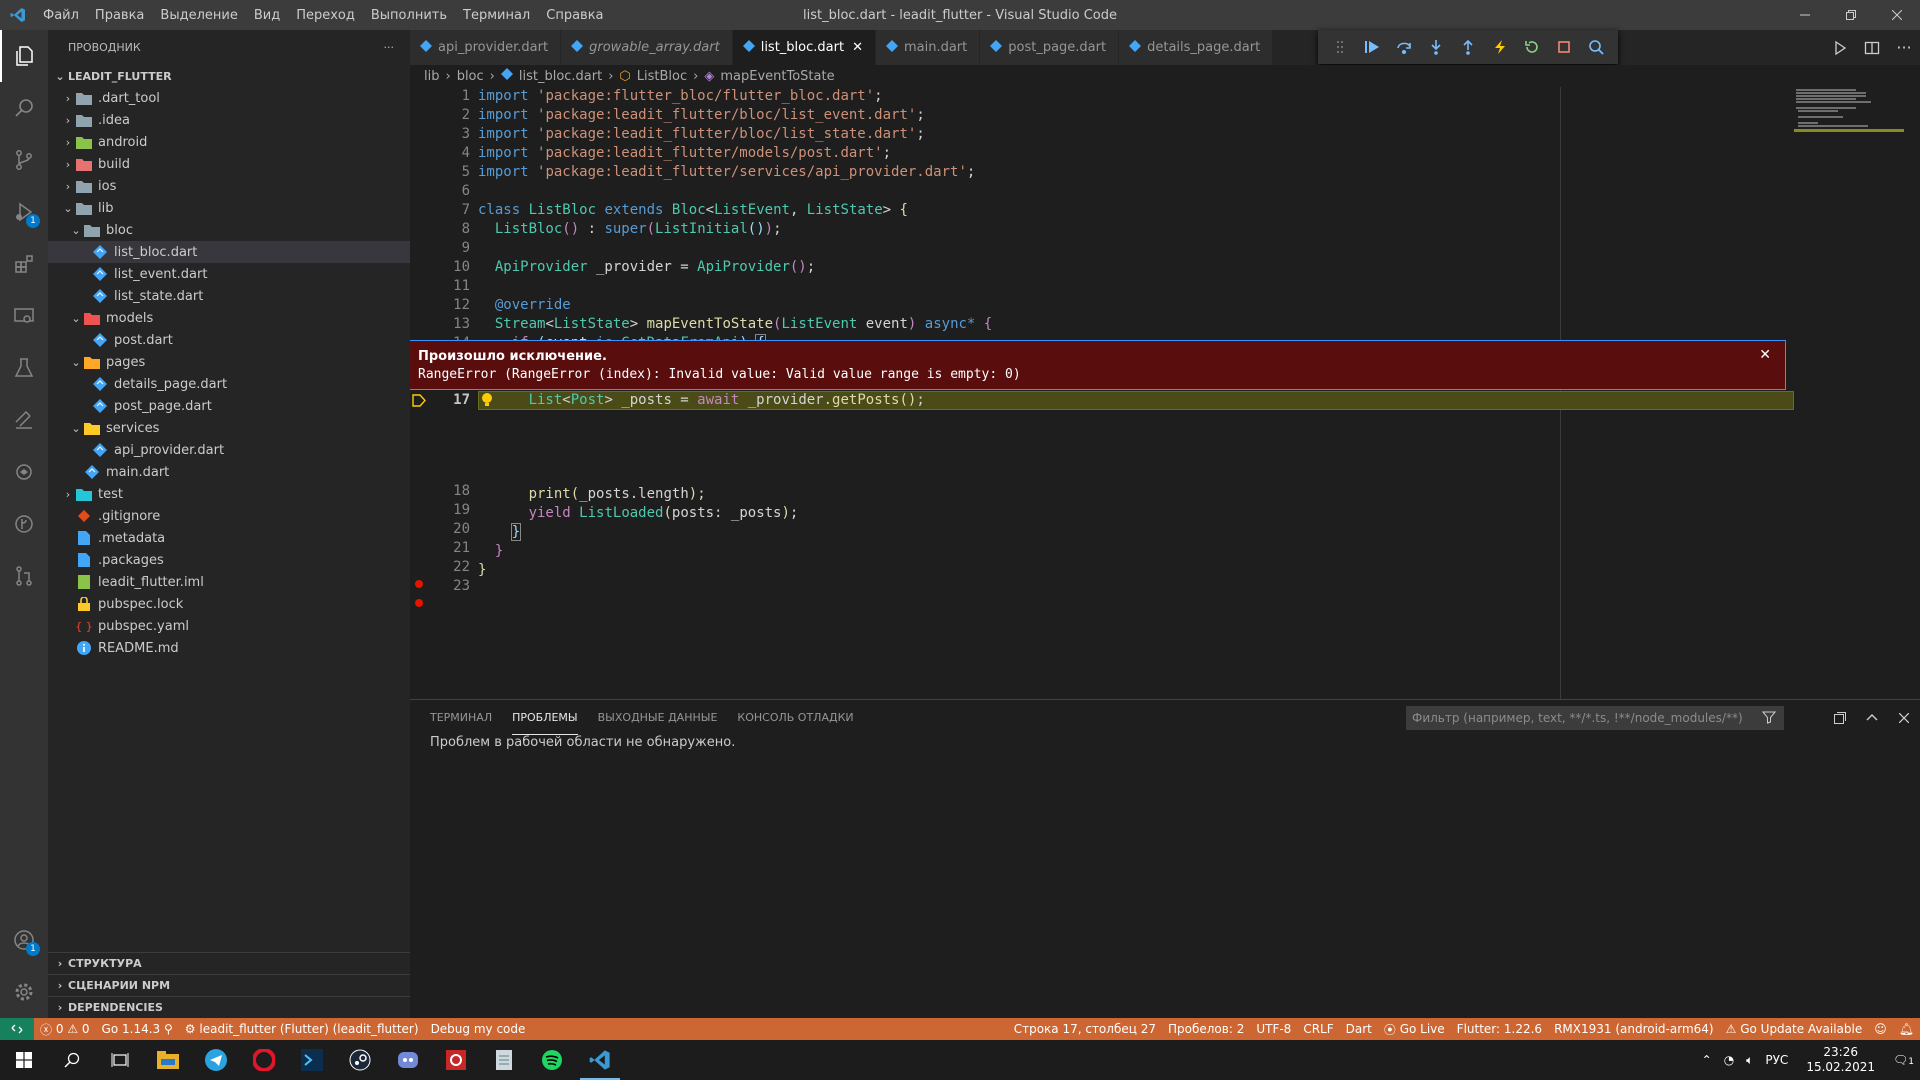  What do you see at coordinates (496, 15) in the screenshot?
I see `menu-terminal: Терминал` at bounding box center [496, 15].